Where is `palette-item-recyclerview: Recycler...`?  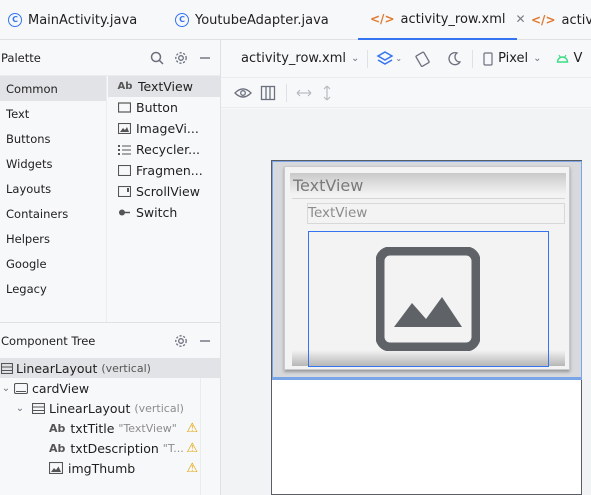
palette-item-recyclerview: Recycler... is located at coordinates (164, 149).